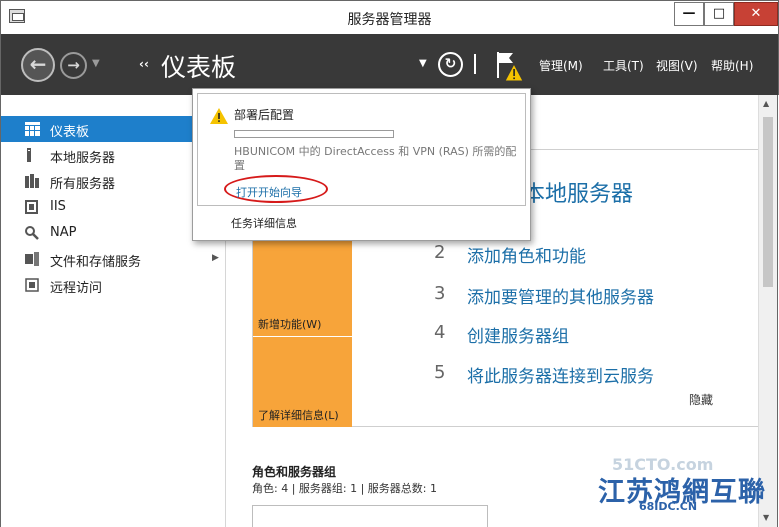 This screenshot has width=779, height=527. I want to click on close-button: ✕, so click(756, 14).